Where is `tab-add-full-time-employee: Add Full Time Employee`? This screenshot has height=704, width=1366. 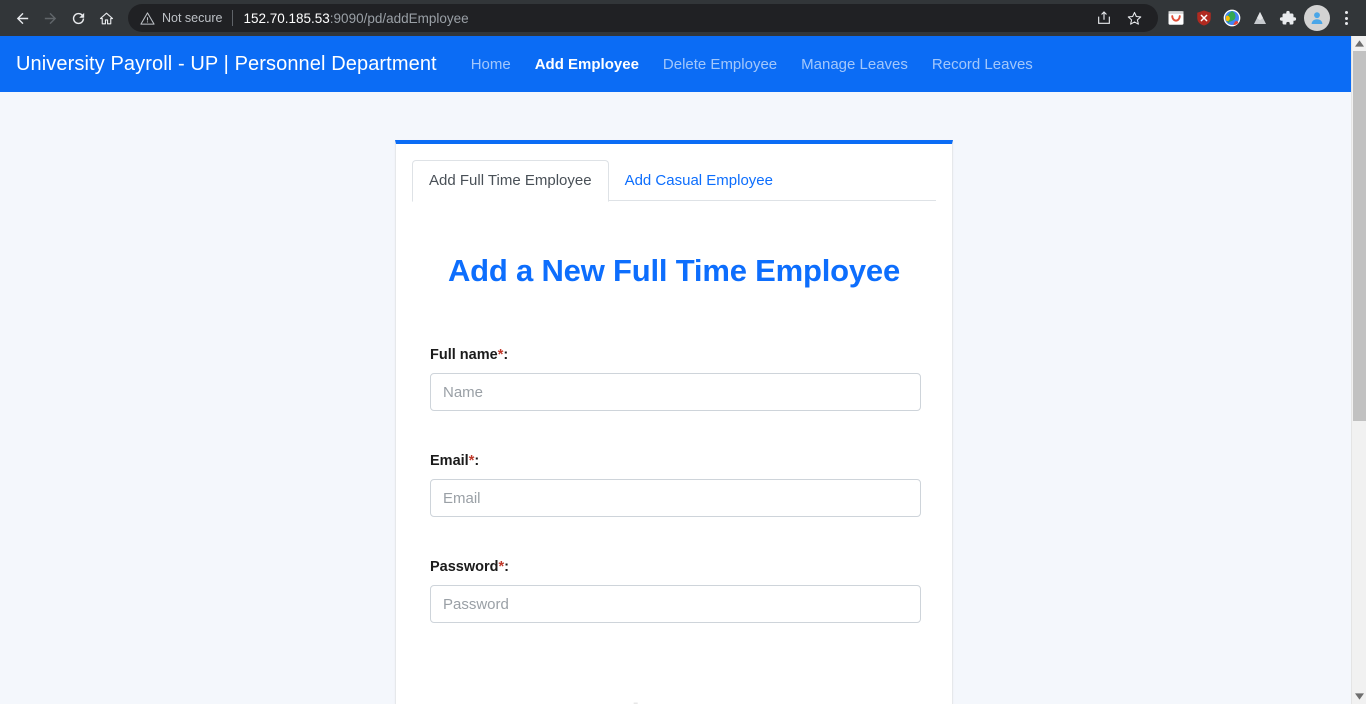 tab-add-full-time-employee: Add Full Time Employee is located at coordinates (510, 181).